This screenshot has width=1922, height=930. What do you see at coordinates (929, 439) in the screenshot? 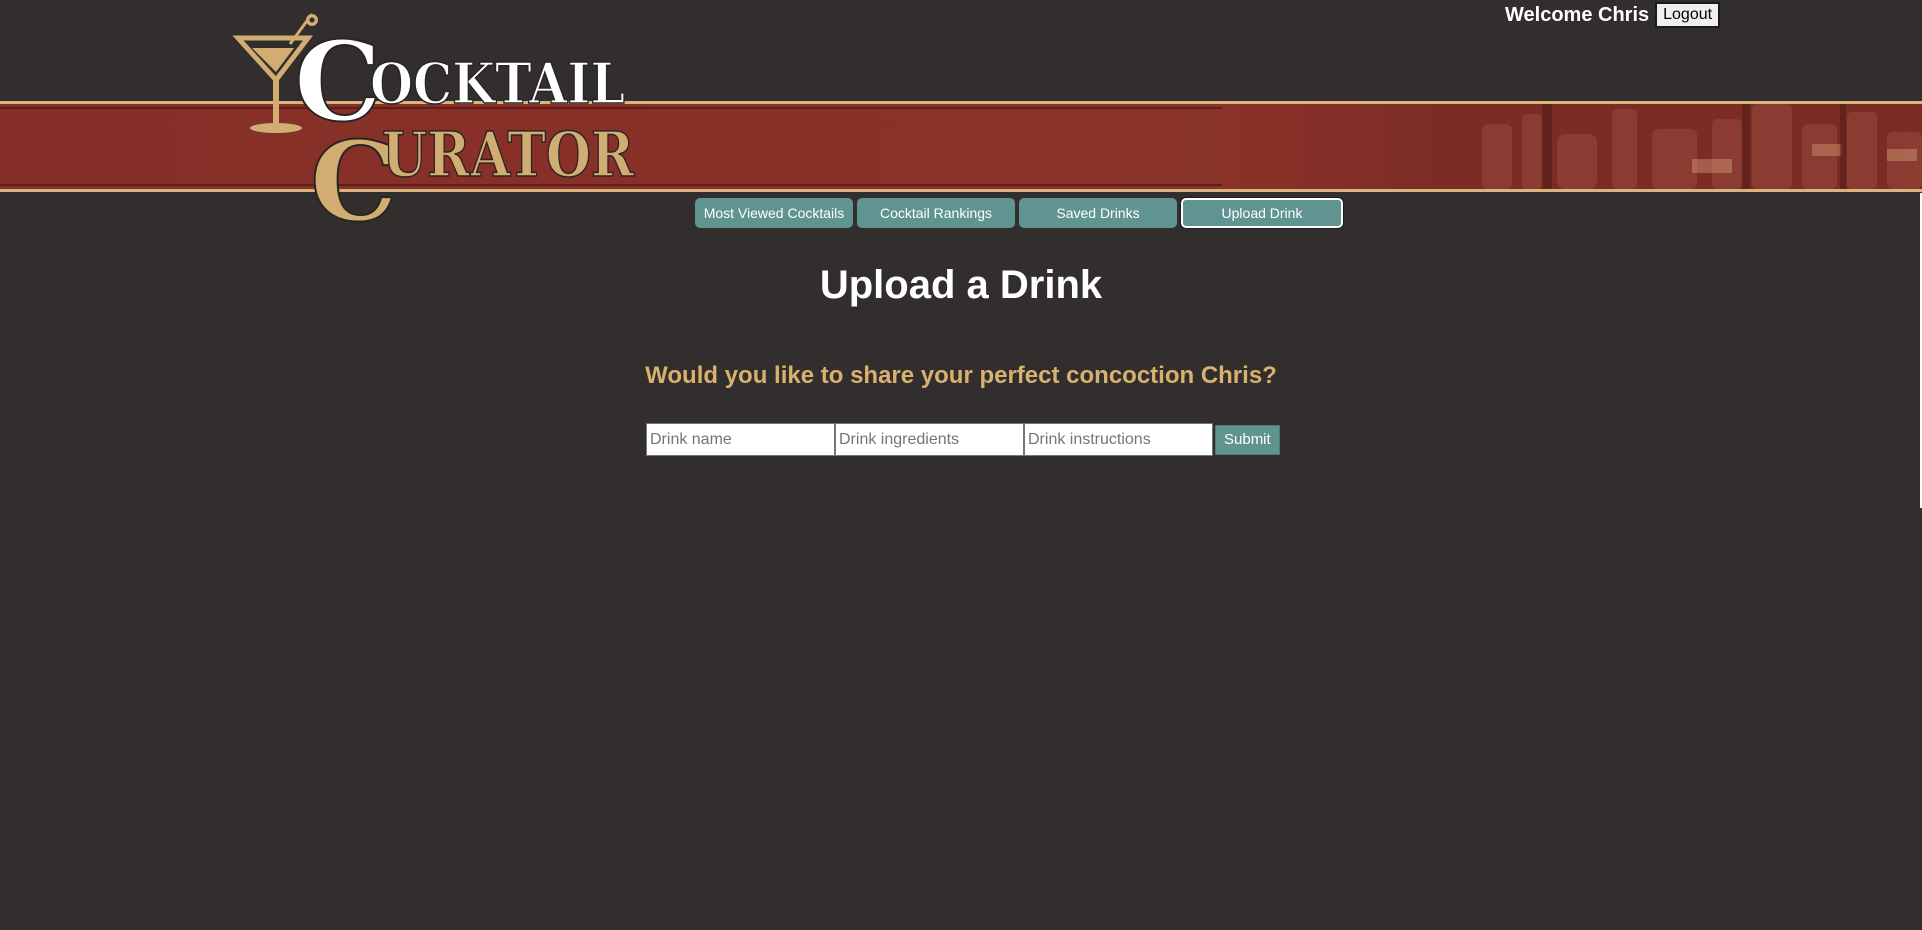
I see `drink-ingredients-input` at bounding box center [929, 439].